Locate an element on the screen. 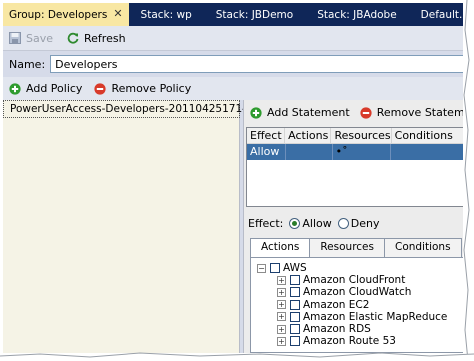 The image size is (474, 361). tree-node-label: Amazon CloudFront is located at coordinates (354, 280).